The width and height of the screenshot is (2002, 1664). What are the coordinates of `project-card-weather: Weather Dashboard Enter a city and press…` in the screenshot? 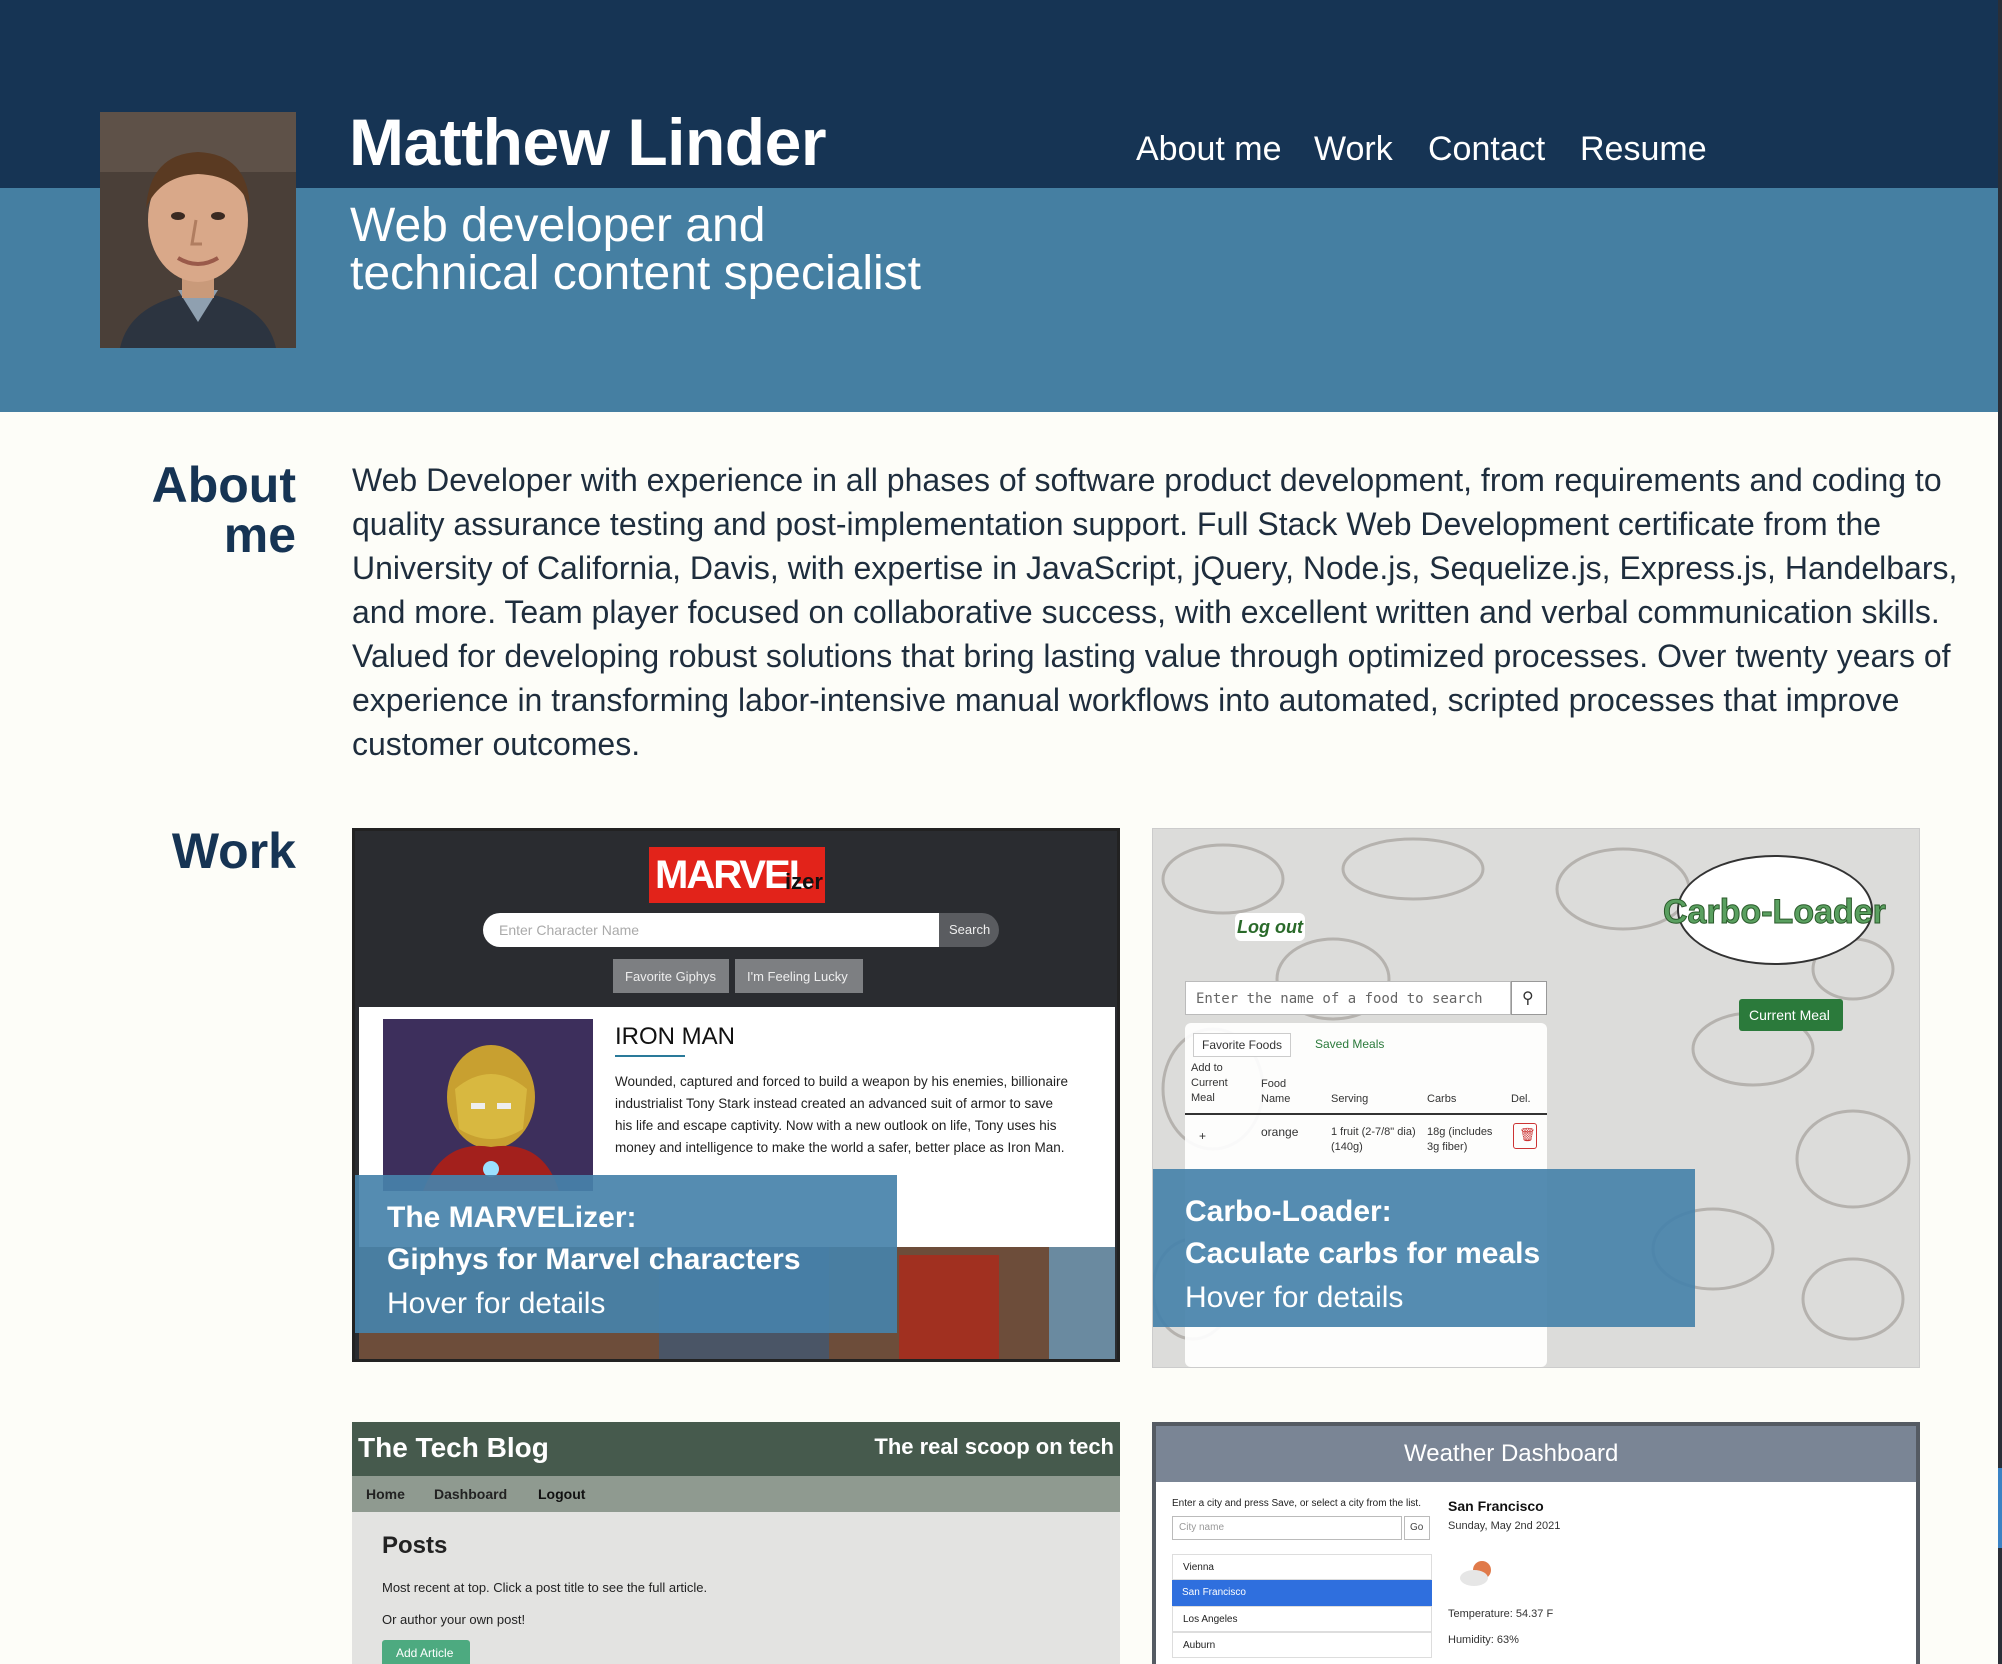 It's located at (1536, 1543).